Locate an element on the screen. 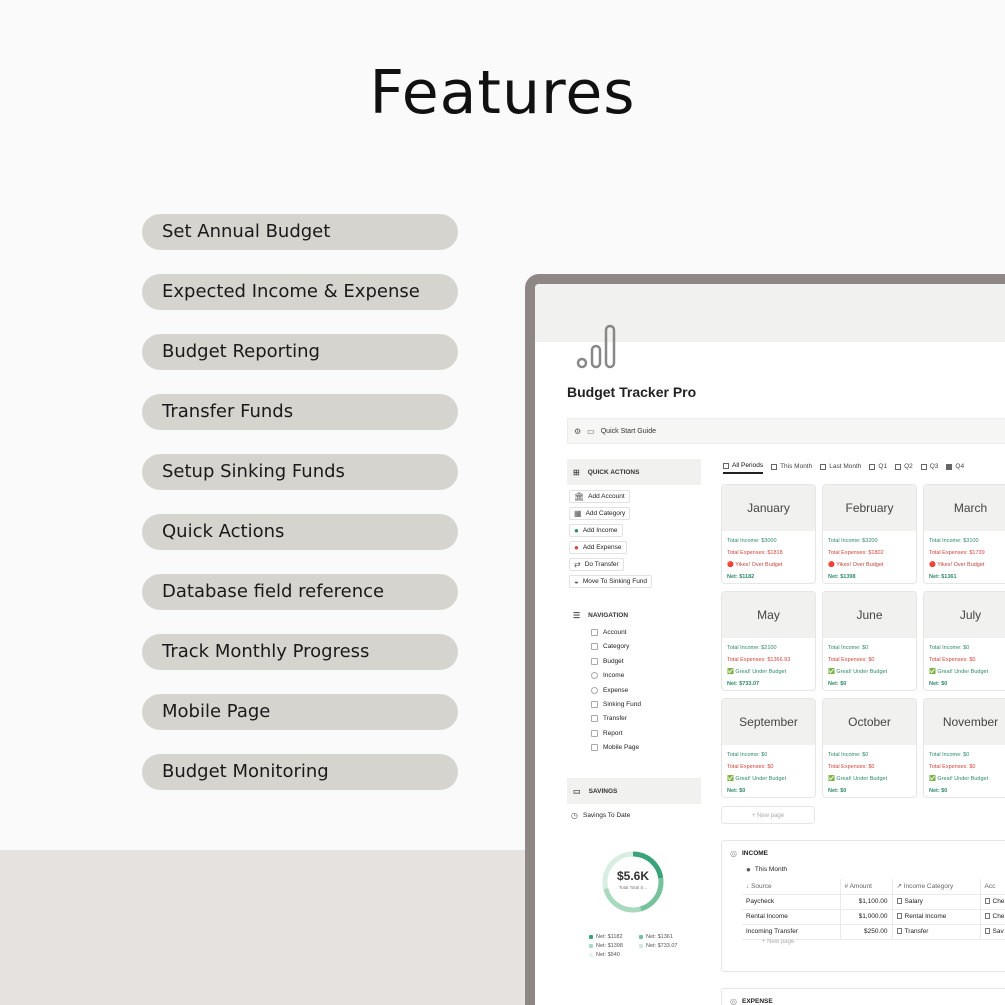 The height and width of the screenshot is (1005, 1005). tab-label: This Month is located at coordinates (796, 466).